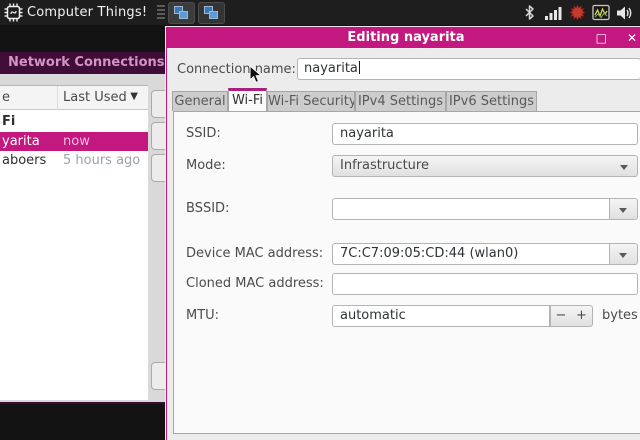 Image resolution: width=640 pixels, height=440 pixels. What do you see at coordinates (161, 12) in the screenshot?
I see `tasklist-grip` at bounding box center [161, 12].